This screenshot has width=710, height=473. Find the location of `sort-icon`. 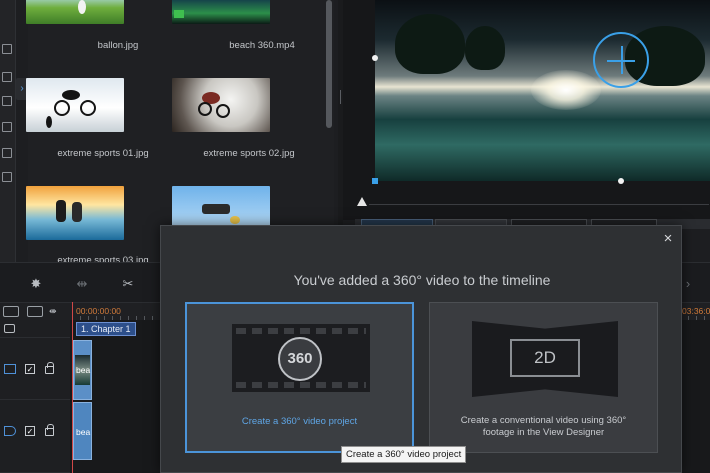

sort-icon is located at coordinates (7, 127).